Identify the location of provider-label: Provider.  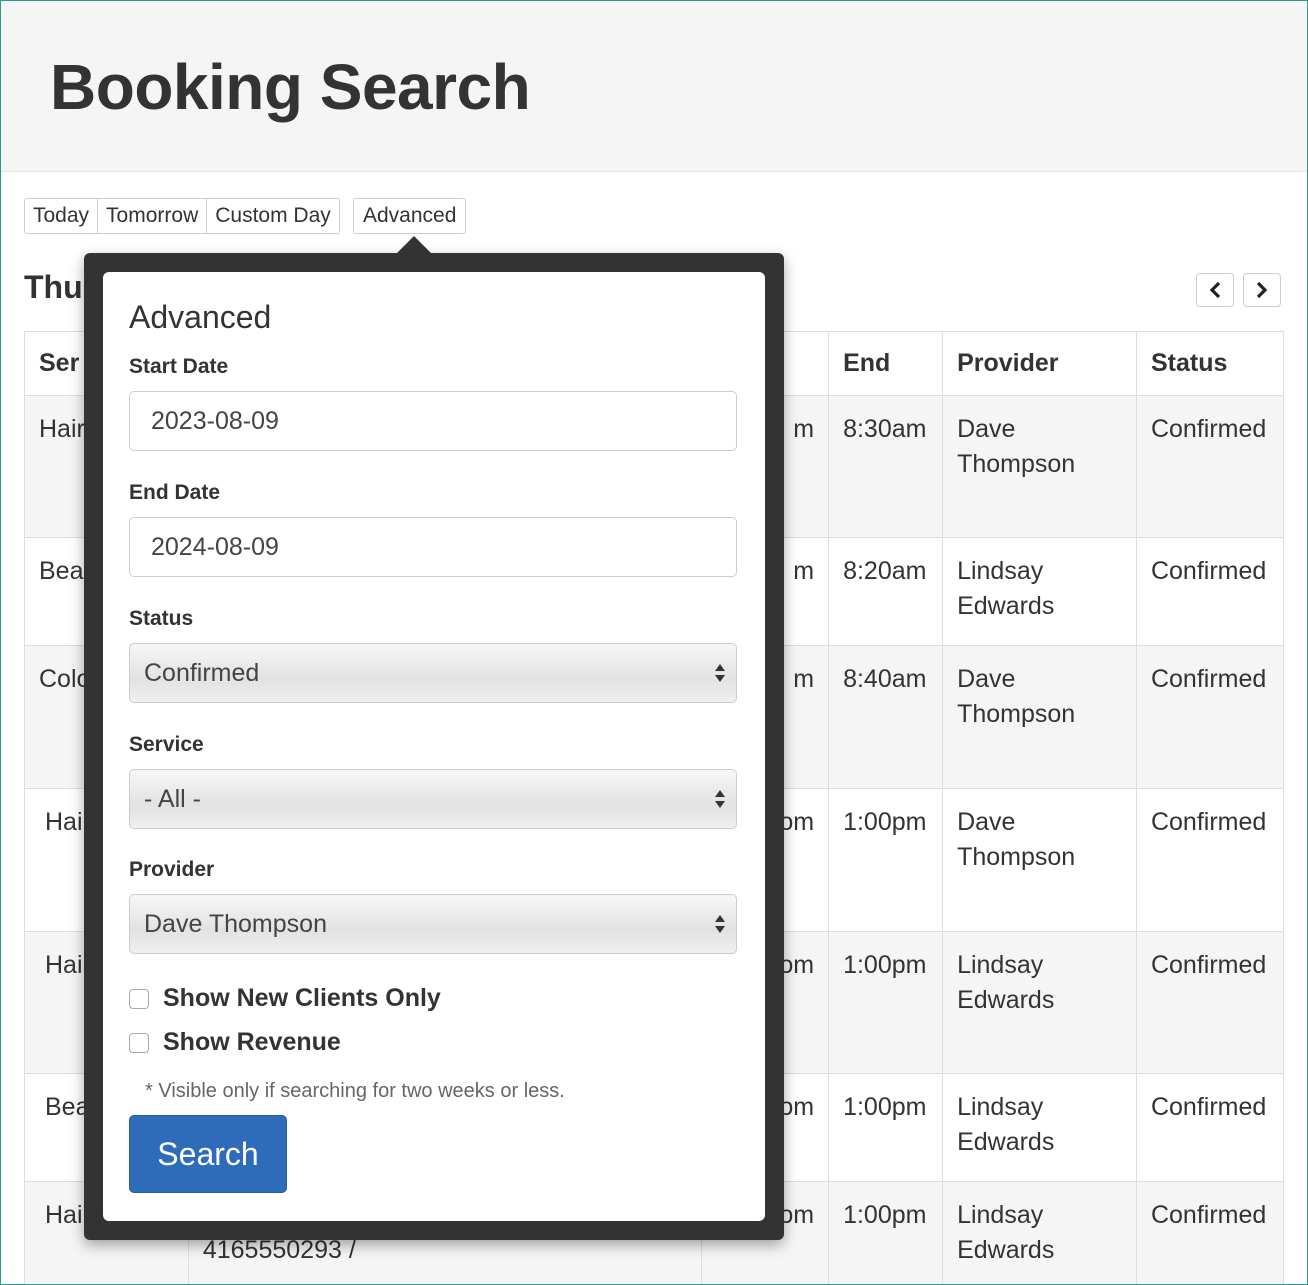
(172, 869).